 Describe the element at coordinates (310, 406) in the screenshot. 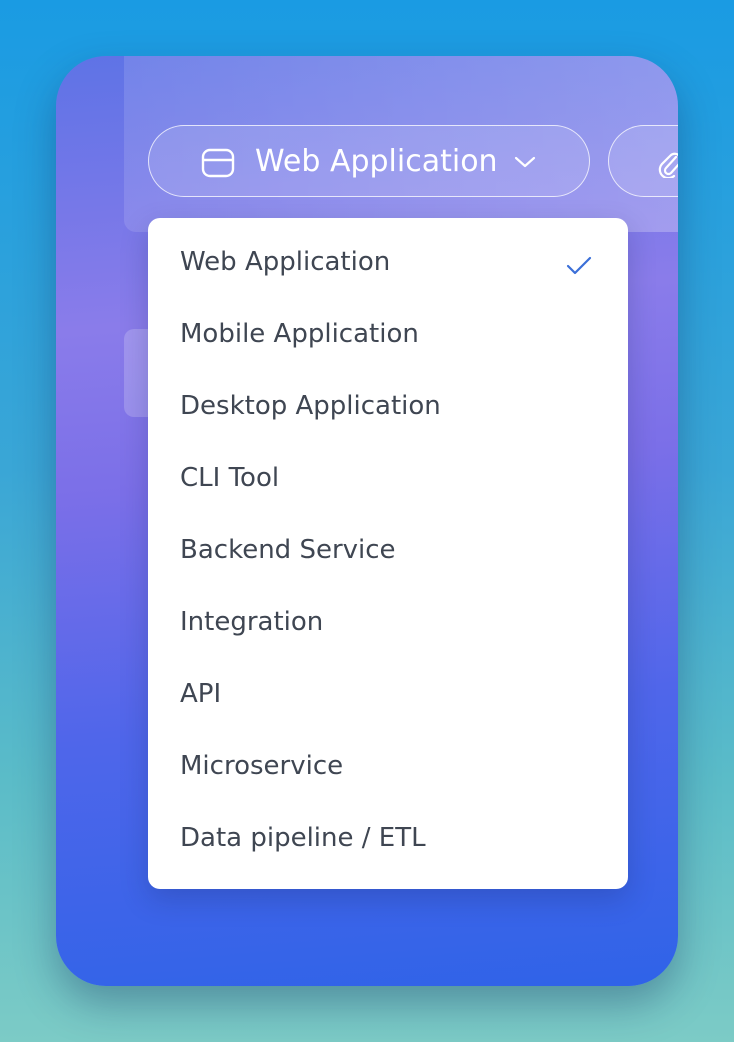

I see `dropdown-option-label: Desktop Application` at that location.